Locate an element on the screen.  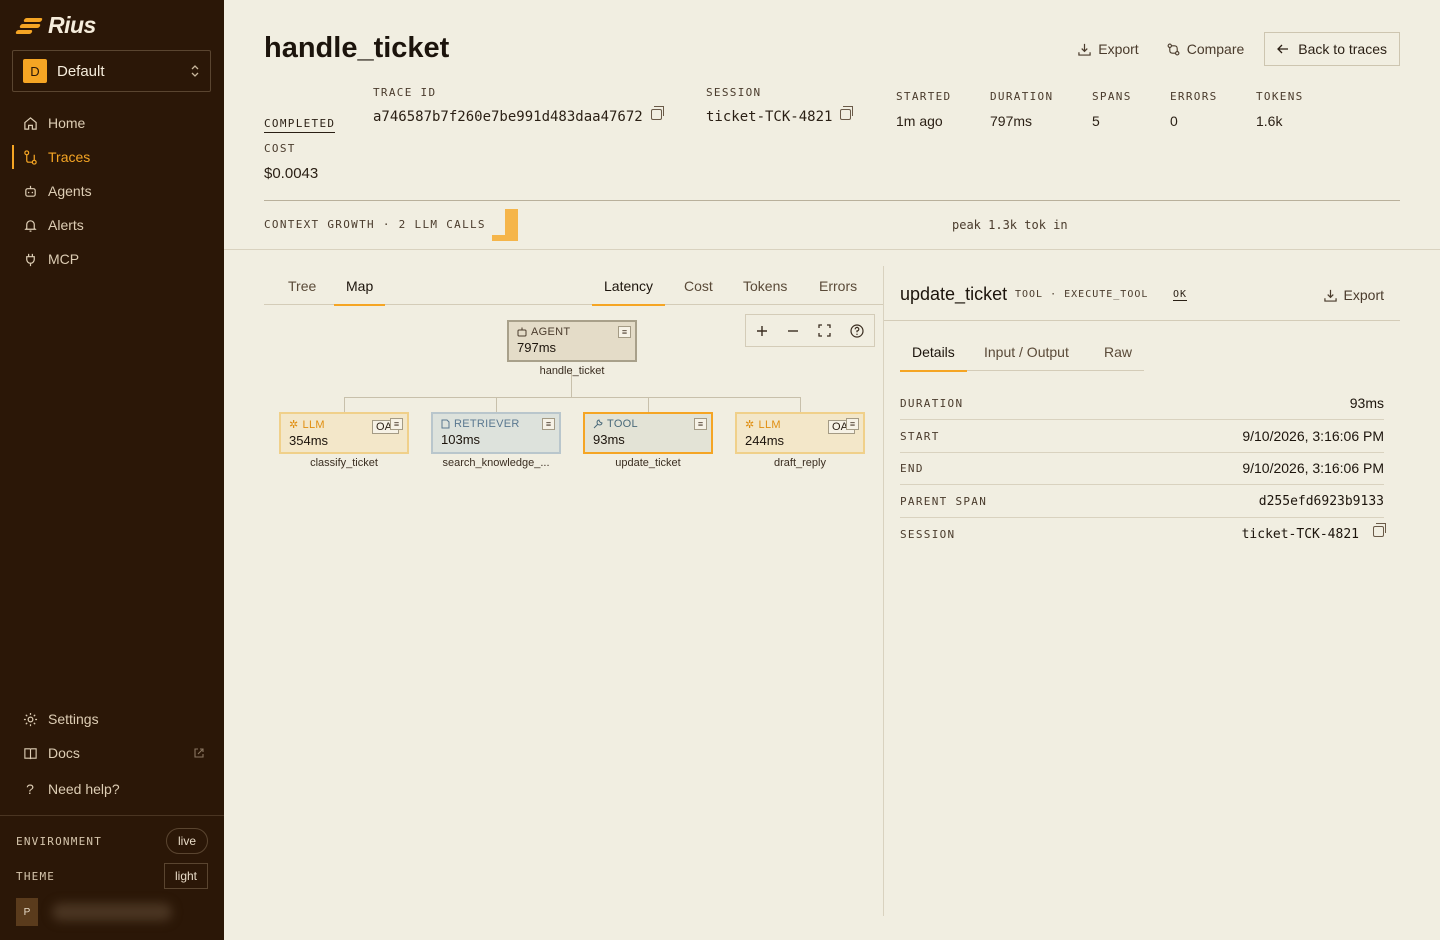
question-icon: ? is located at coordinates (30, 789).